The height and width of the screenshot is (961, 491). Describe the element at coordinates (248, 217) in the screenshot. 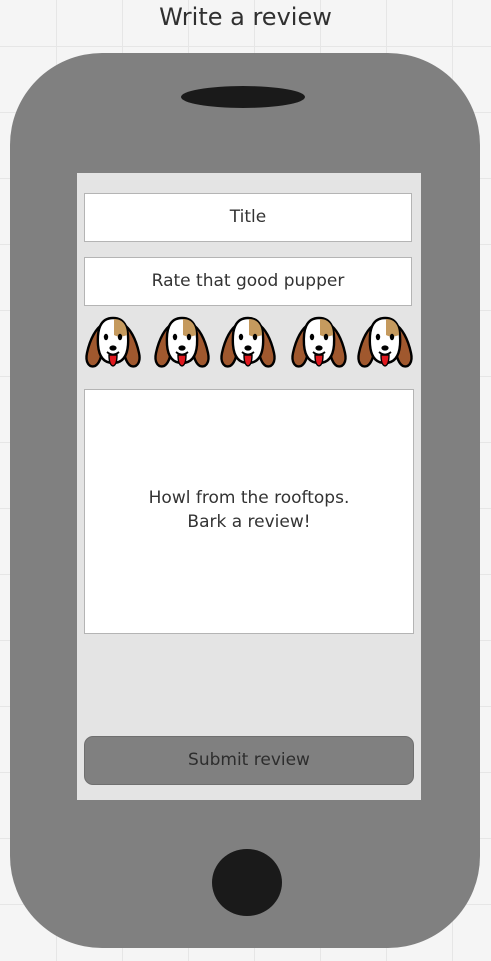

I see `title-input: Title` at that location.